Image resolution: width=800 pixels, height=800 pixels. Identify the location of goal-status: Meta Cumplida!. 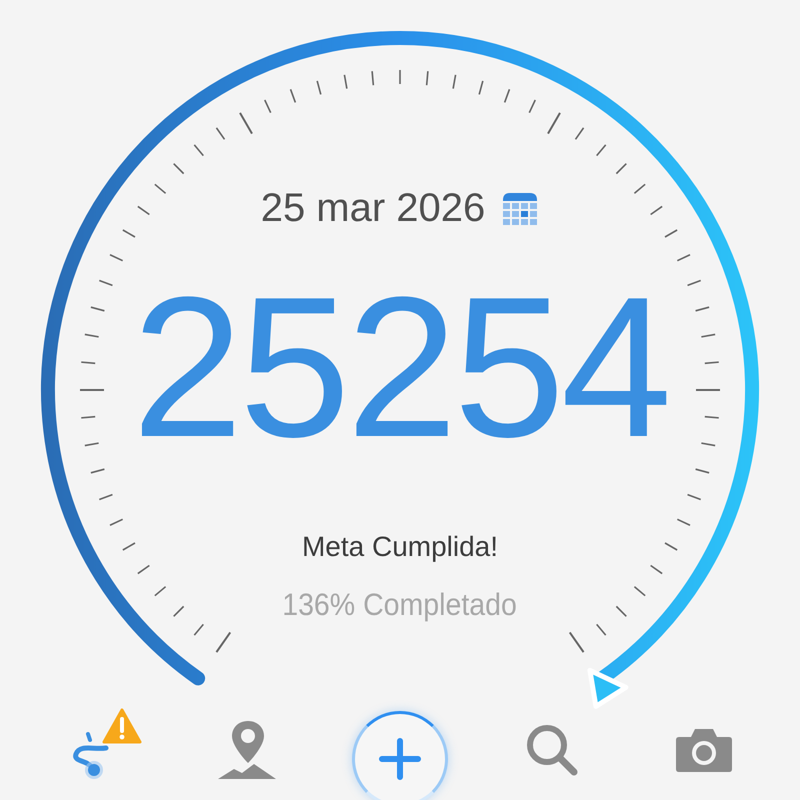
(400, 547).